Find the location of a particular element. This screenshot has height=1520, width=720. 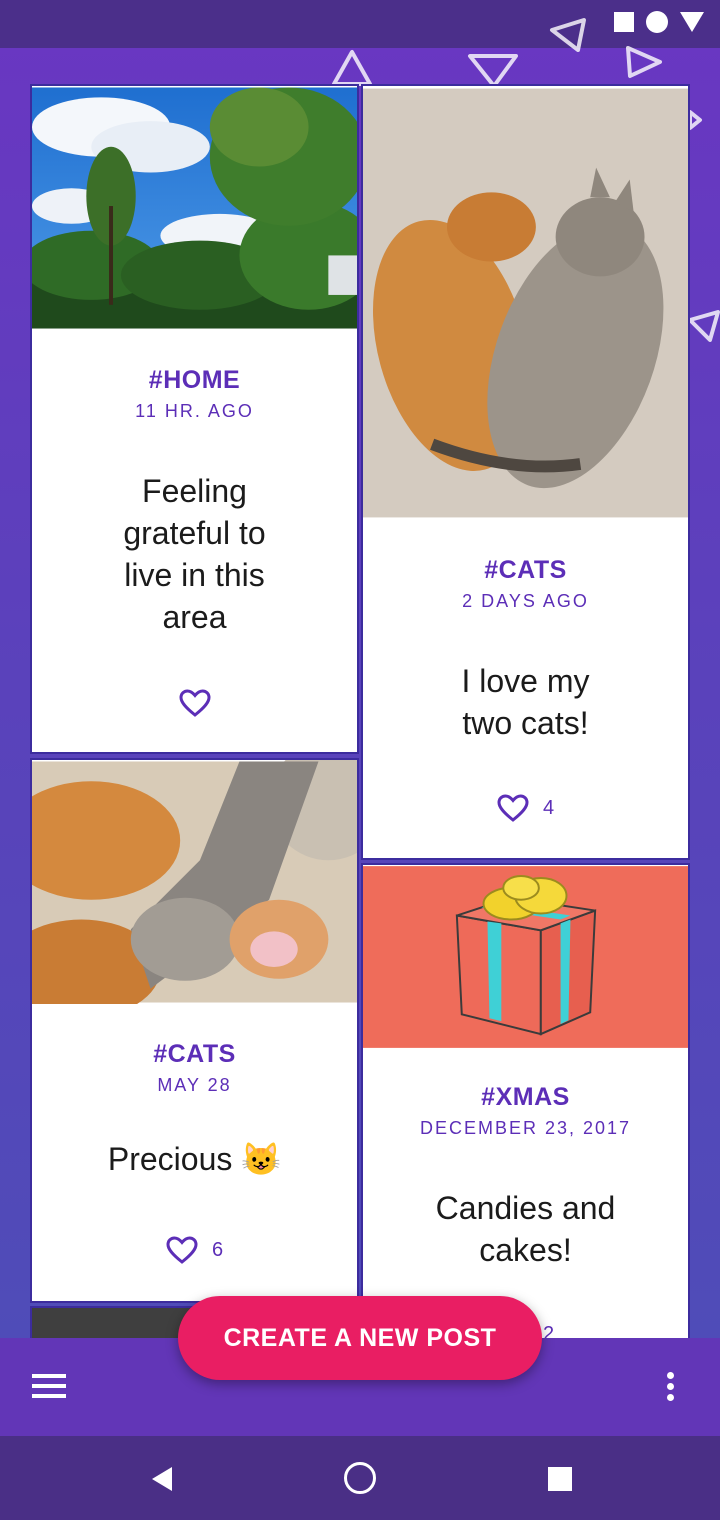

post-text: Candies and cakes! is located at coordinates (525, 1229).